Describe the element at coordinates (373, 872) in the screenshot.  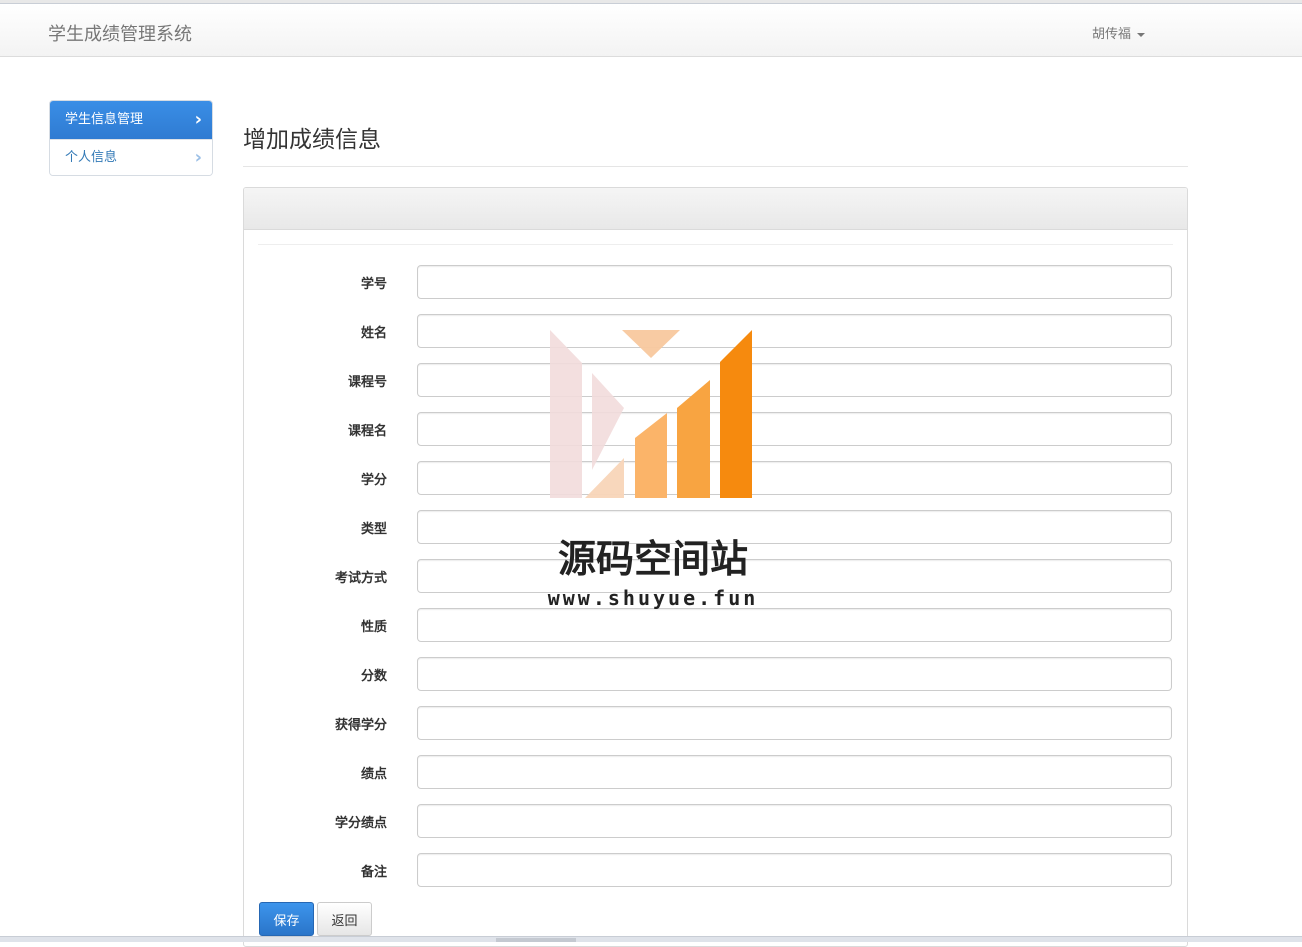
I see `field-label: 备注` at that location.